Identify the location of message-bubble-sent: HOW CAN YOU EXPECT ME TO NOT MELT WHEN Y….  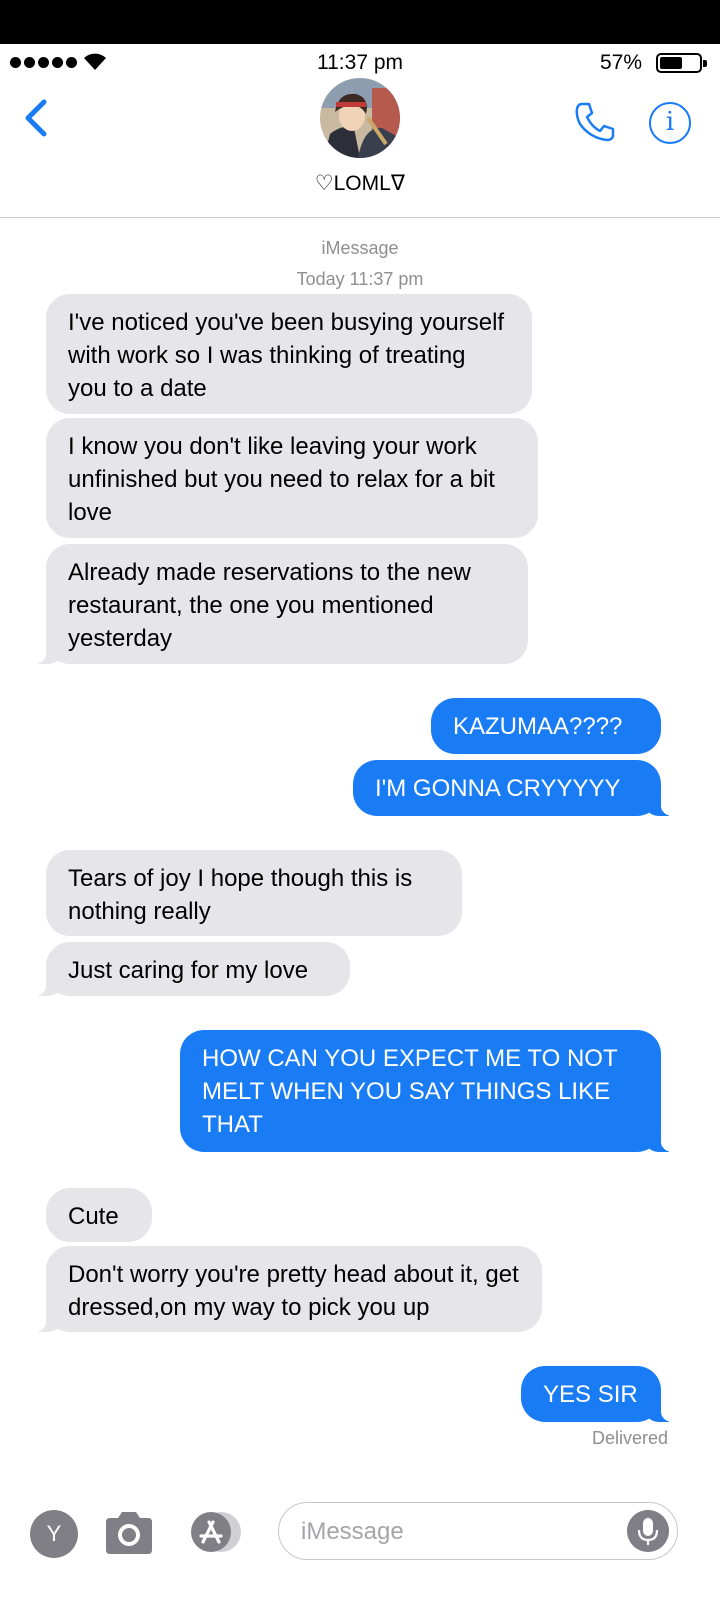
(428, 1091).